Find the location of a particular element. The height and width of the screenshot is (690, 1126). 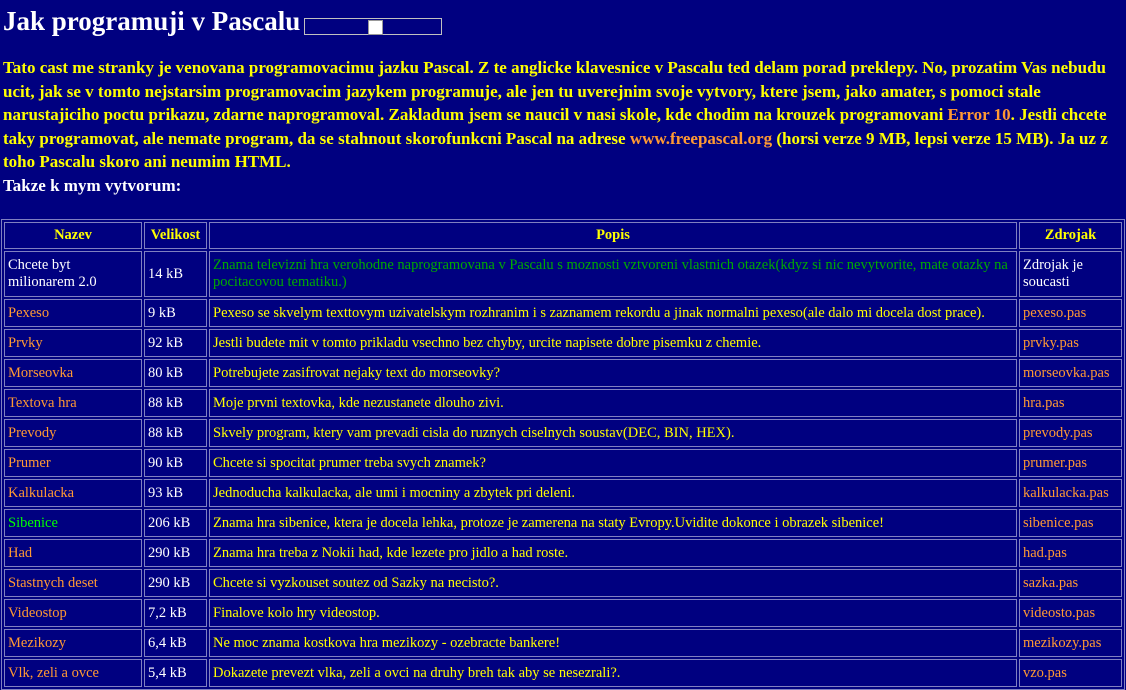

program-name-link: Prumer is located at coordinates (73, 463).